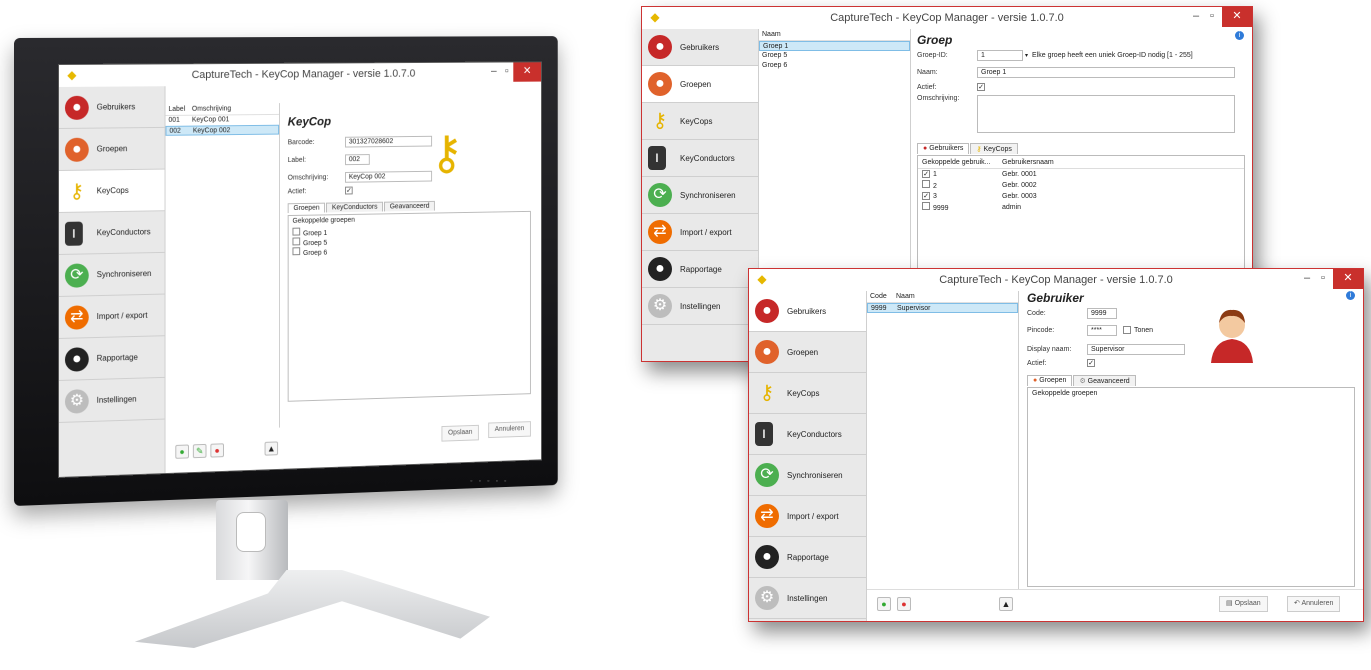 Image resolution: width=1371 pixels, height=670 pixels. I want to click on tab-gebruikers: ● Gebruikers, so click(943, 148).